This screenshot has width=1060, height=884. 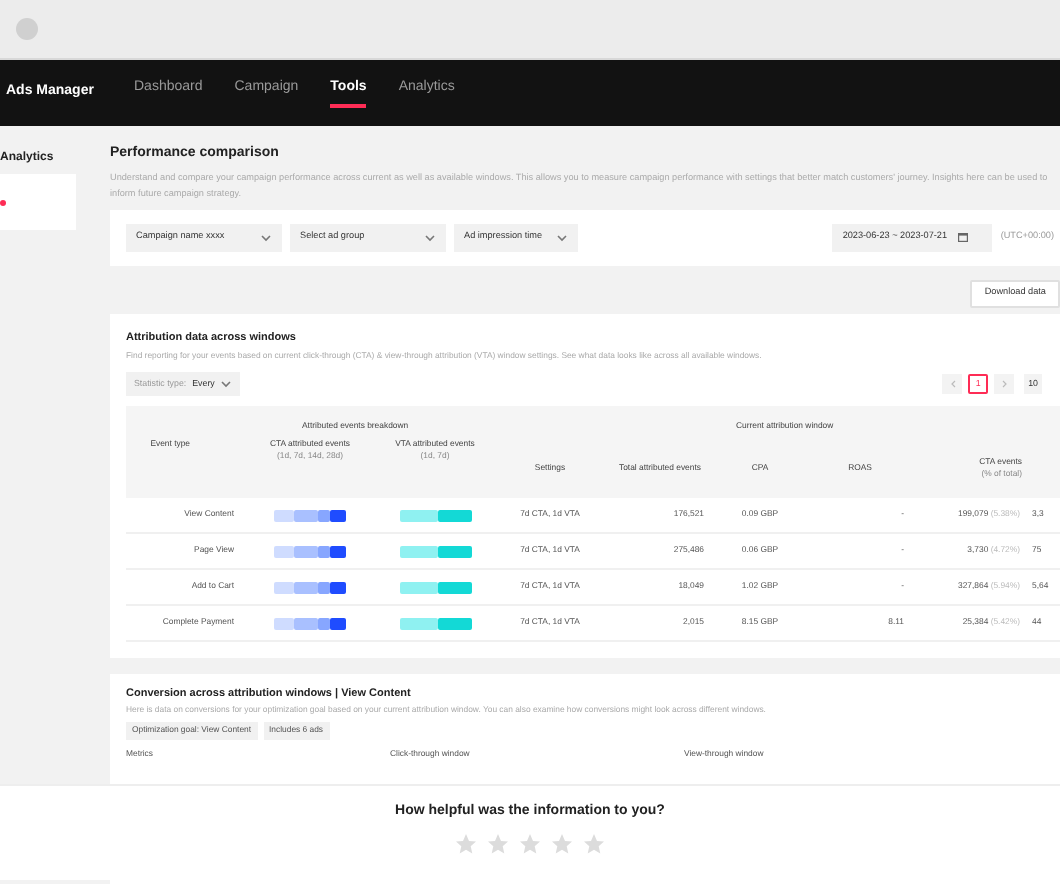 What do you see at coordinates (962, 237) in the screenshot?
I see `calendar-icon` at bounding box center [962, 237].